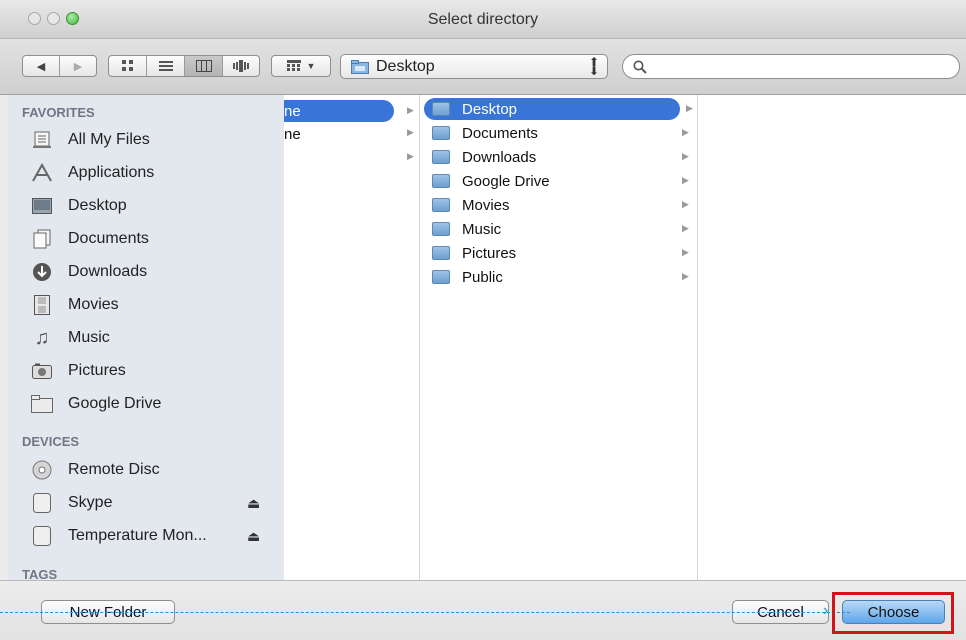 The height and width of the screenshot is (640, 966). I want to click on browser-column-1: ne ▶ ne ▶ ▶, so click(352, 337).